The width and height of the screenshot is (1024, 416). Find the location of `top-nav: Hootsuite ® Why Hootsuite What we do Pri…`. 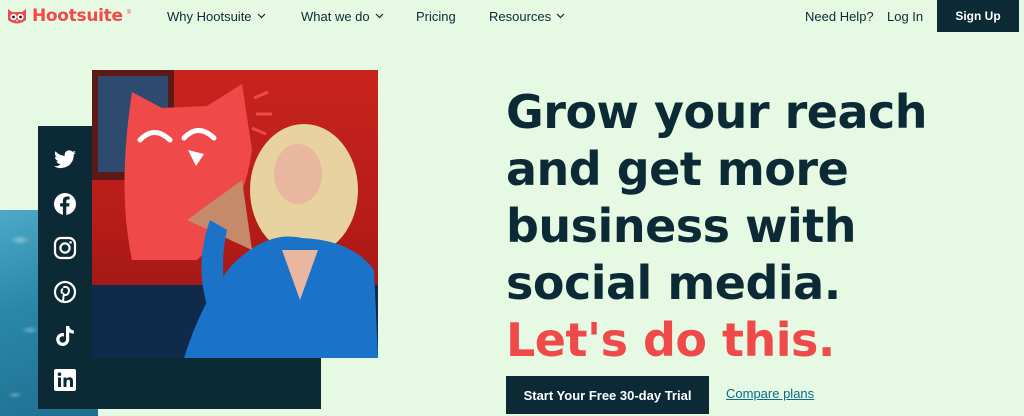

top-nav: Hootsuite ® Why Hootsuite What we do Pri… is located at coordinates (512, 16).